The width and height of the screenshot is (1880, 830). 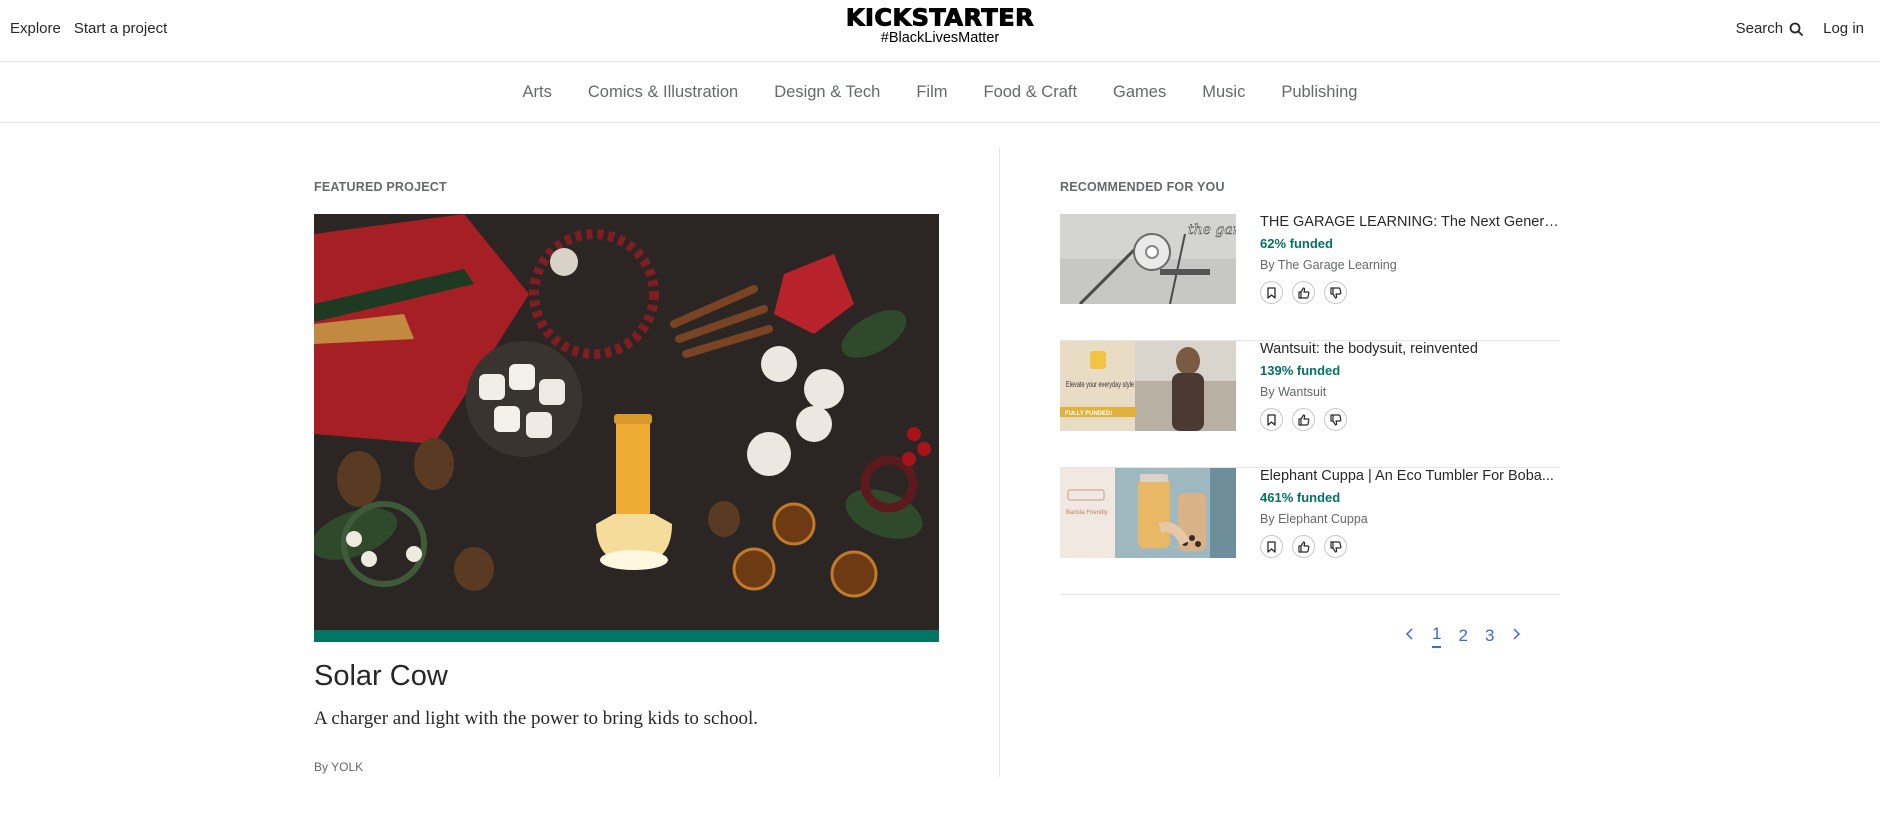 What do you see at coordinates (663, 92) in the screenshot?
I see `category-comics-illustration: Comics & Illustration` at bounding box center [663, 92].